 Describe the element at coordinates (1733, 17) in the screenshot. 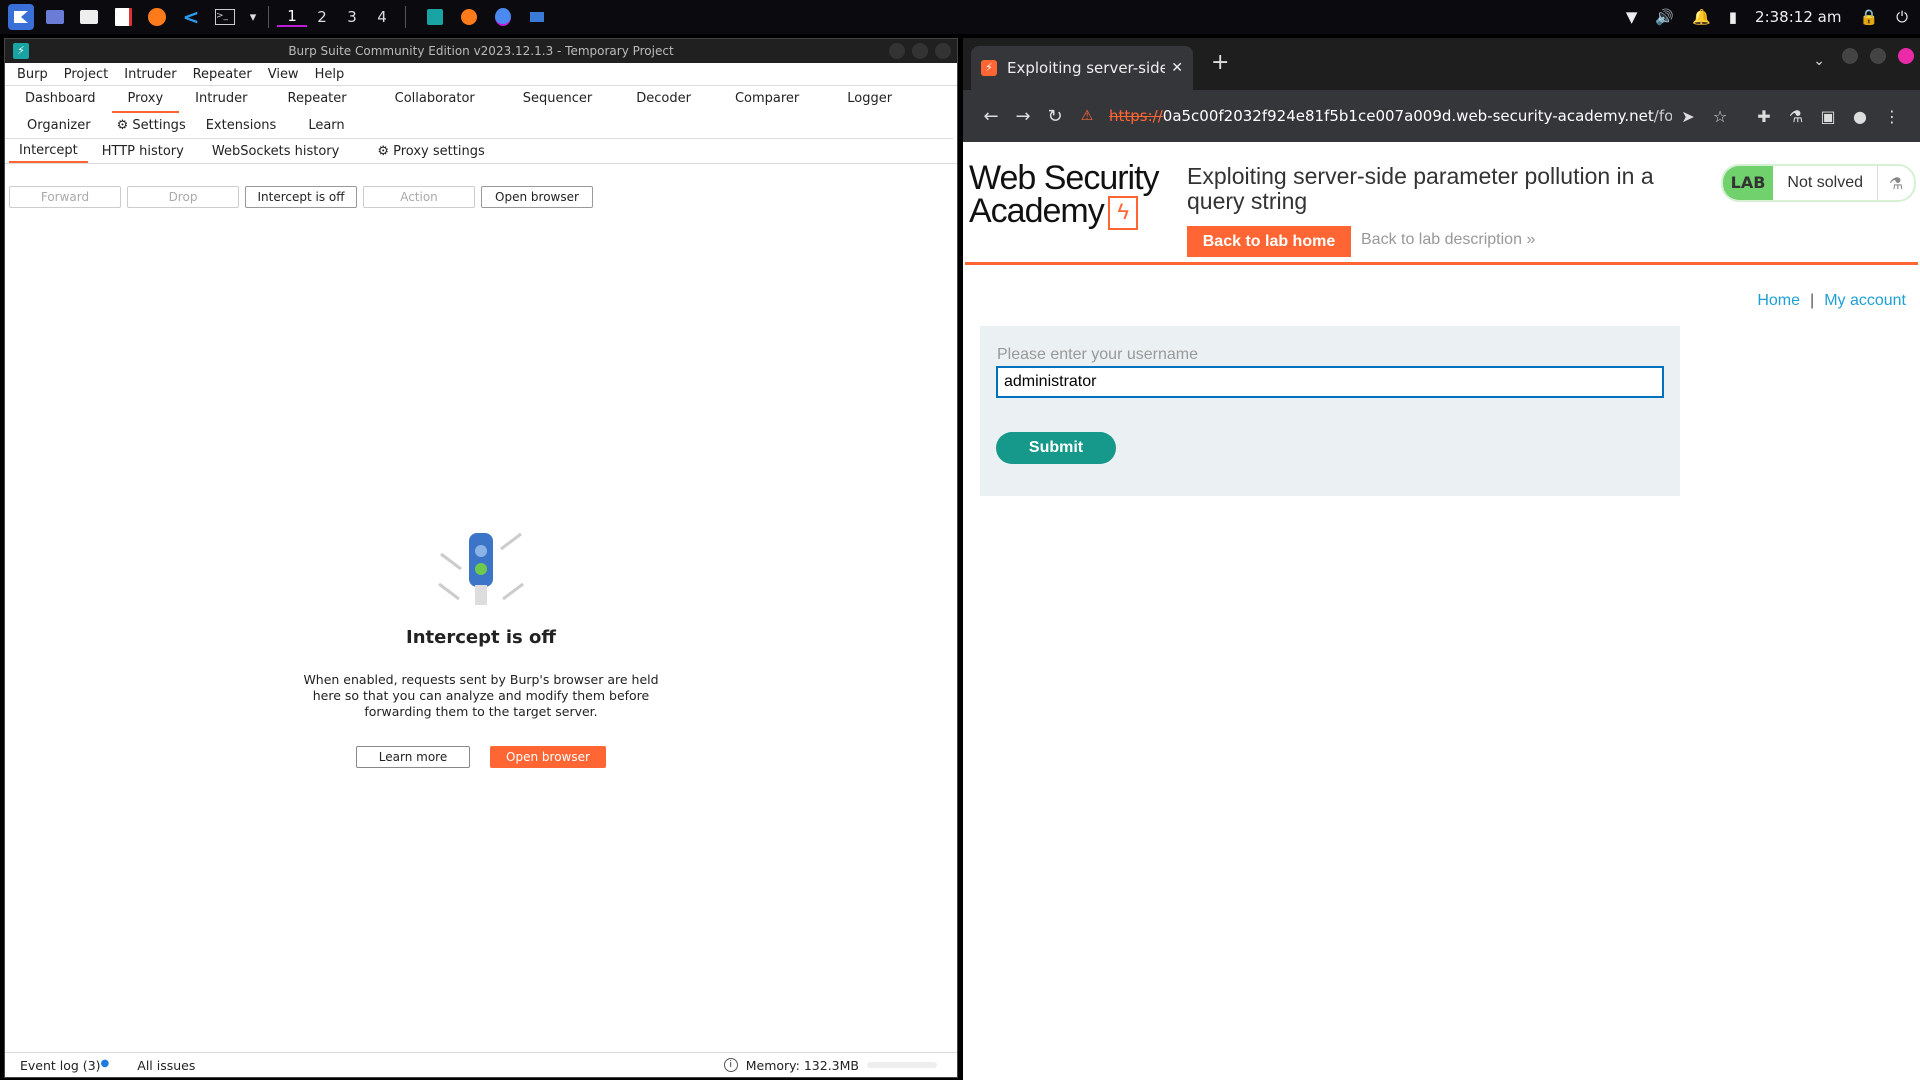

I see `battery-icon: ▮` at that location.